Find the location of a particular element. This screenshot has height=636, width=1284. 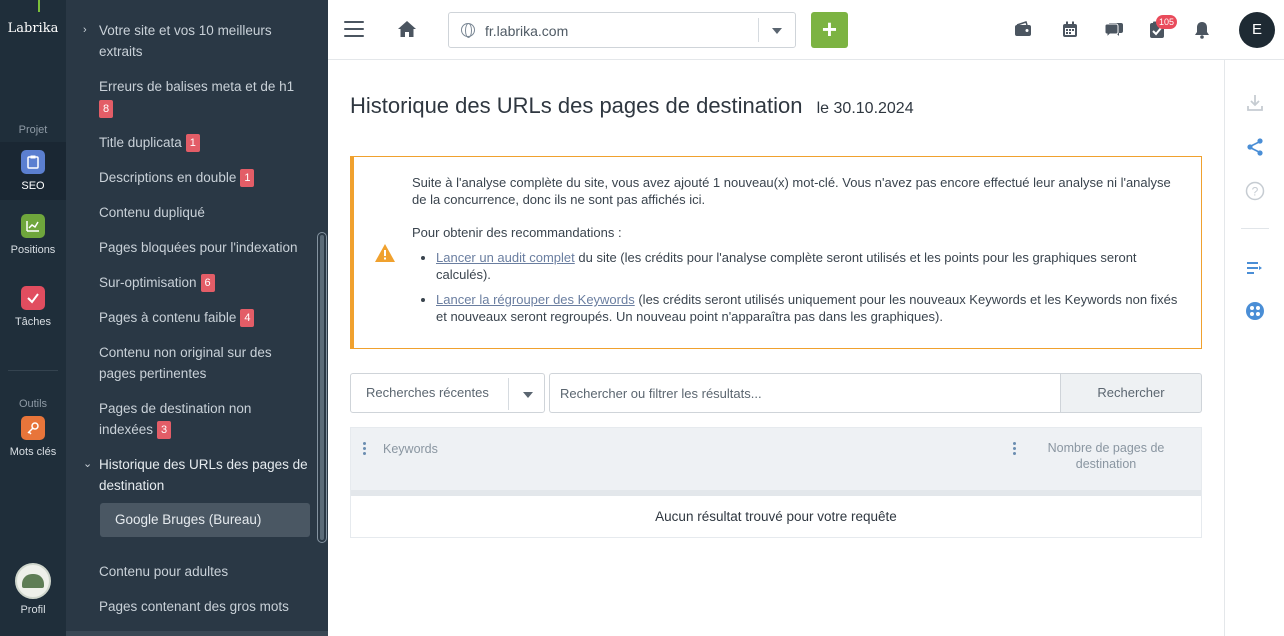

table-header-strip is located at coordinates (776, 493).